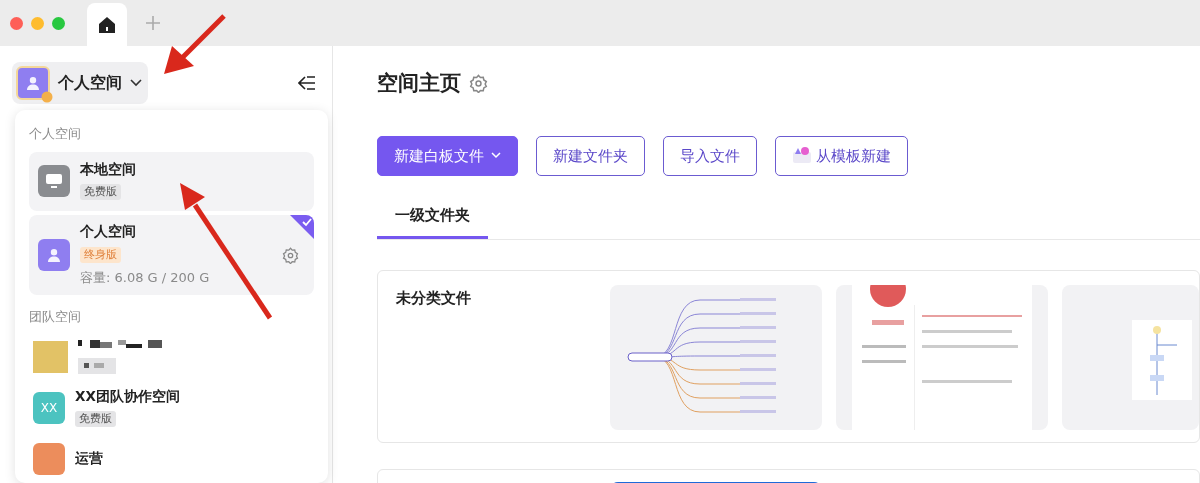 The height and width of the screenshot is (483, 1200). I want to click on home-icon, so click(107, 24).